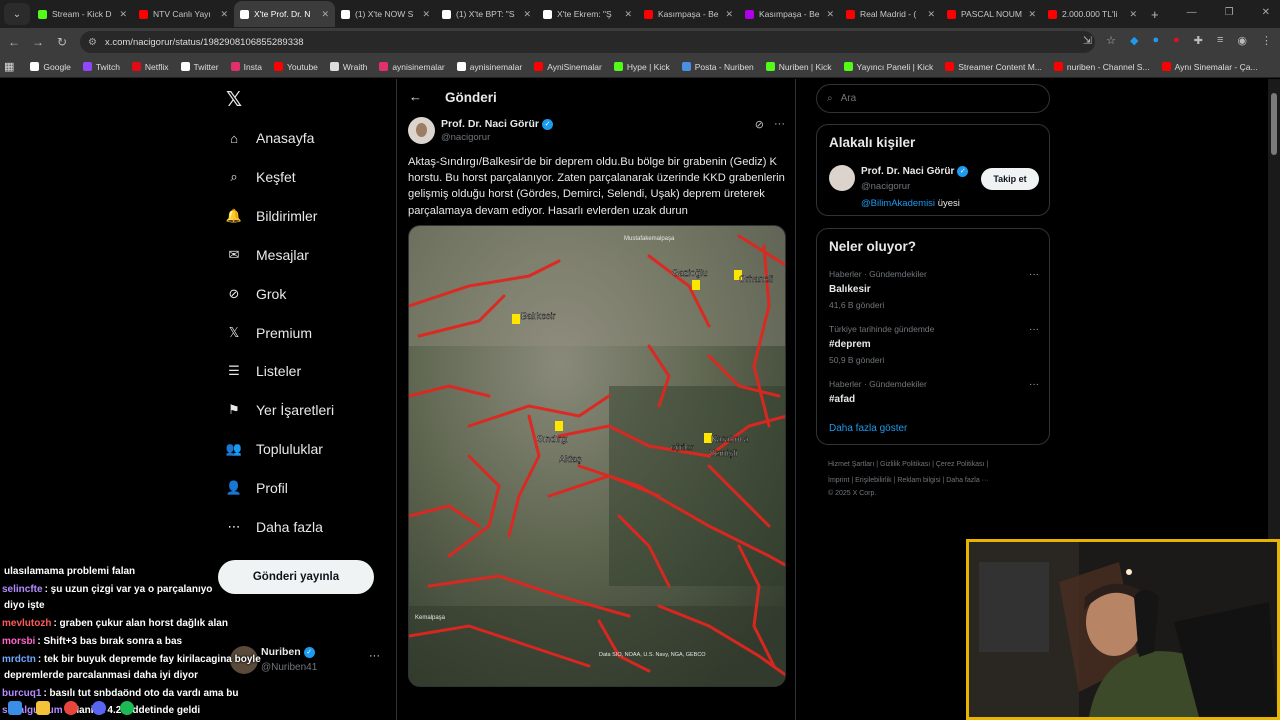 This screenshot has height=720, width=1280. Describe the element at coordinates (43, 707) in the screenshot. I see `file-explorer-icon` at that location.